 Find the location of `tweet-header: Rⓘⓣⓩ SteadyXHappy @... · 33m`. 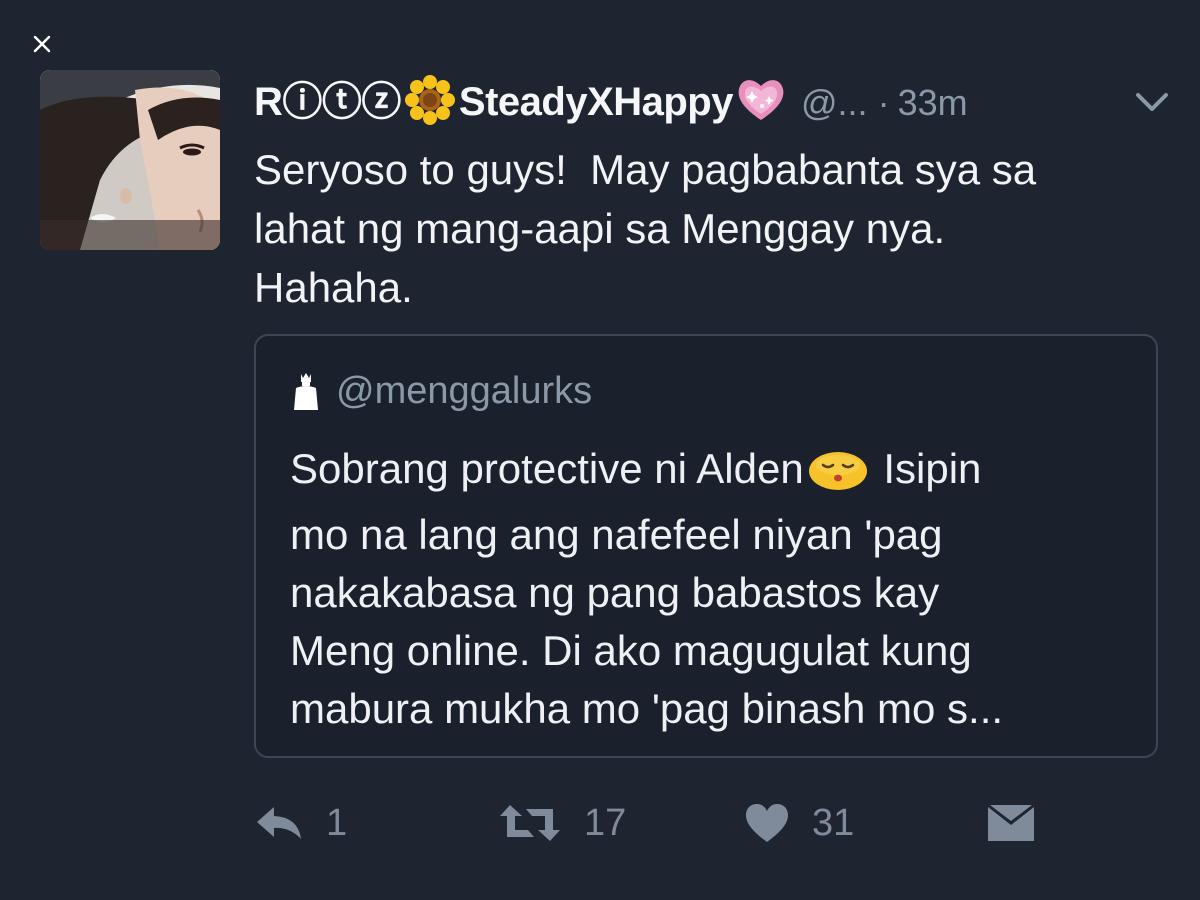

tweet-header: Rⓘⓣⓩ SteadyXHappy @... · 33m is located at coordinates (709, 103).